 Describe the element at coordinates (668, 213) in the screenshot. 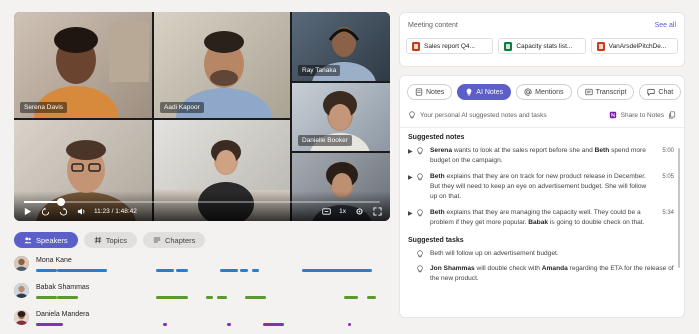

I see `note-timestamp: 5:34` at that location.